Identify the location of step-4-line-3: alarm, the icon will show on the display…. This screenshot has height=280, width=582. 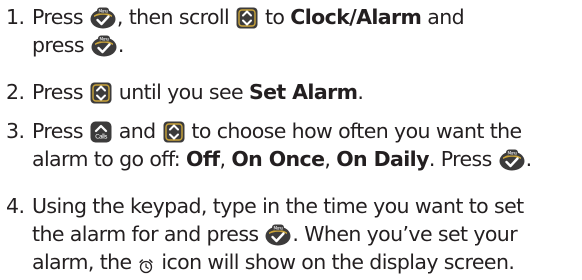
(265, 262).